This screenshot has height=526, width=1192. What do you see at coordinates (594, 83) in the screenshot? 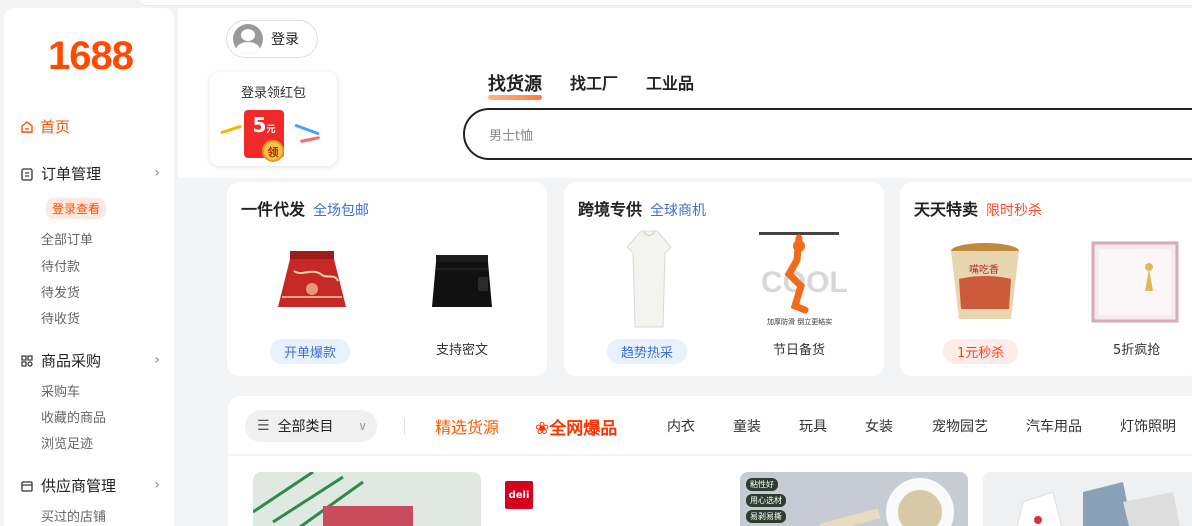
I see `tab-find-factory: 找工厂` at bounding box center [594, 83].